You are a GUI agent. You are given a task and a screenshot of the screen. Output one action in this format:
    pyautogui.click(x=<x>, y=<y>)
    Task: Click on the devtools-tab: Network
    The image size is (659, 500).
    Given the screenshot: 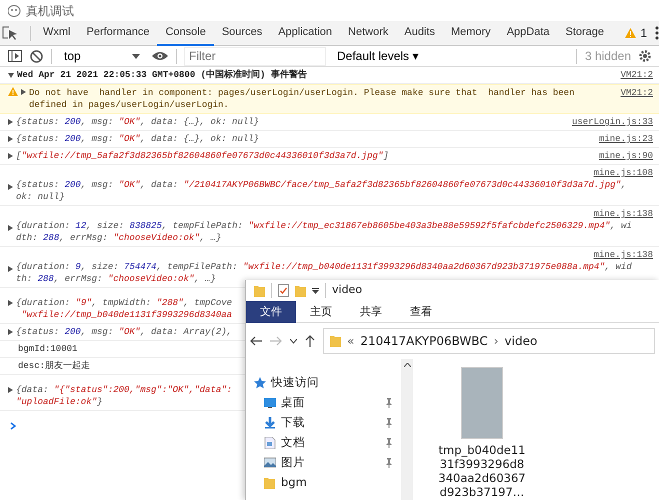 What is the action you would take?
    pyautogui.click(x=368, y=33)
    